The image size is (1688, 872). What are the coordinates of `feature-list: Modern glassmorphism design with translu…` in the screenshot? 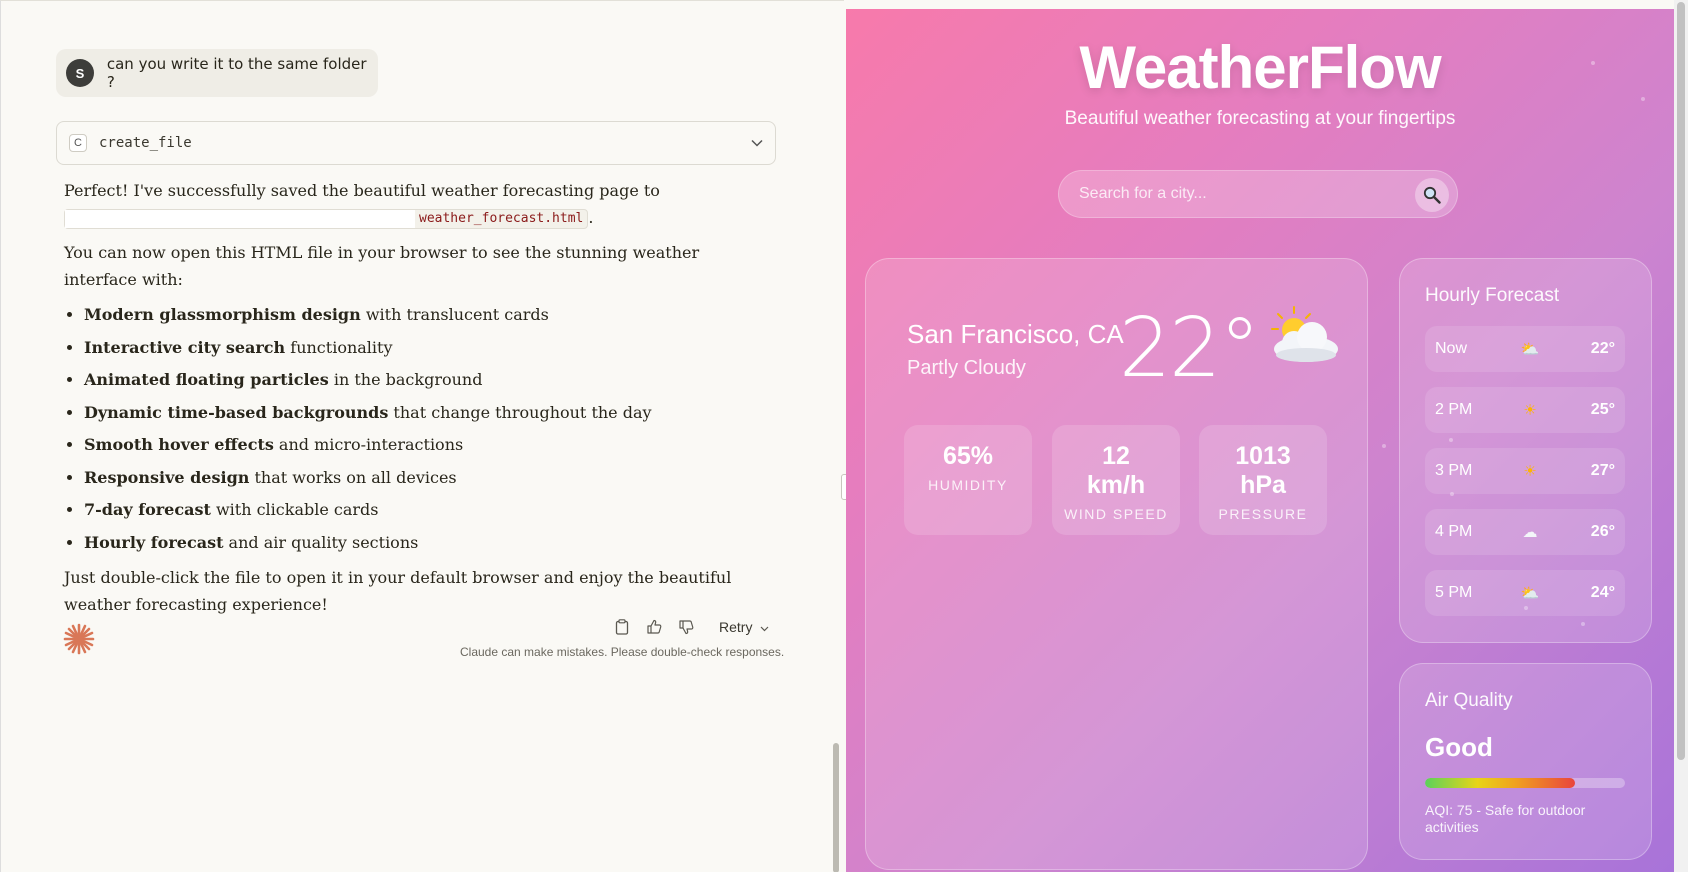 It's located at (424, 428).